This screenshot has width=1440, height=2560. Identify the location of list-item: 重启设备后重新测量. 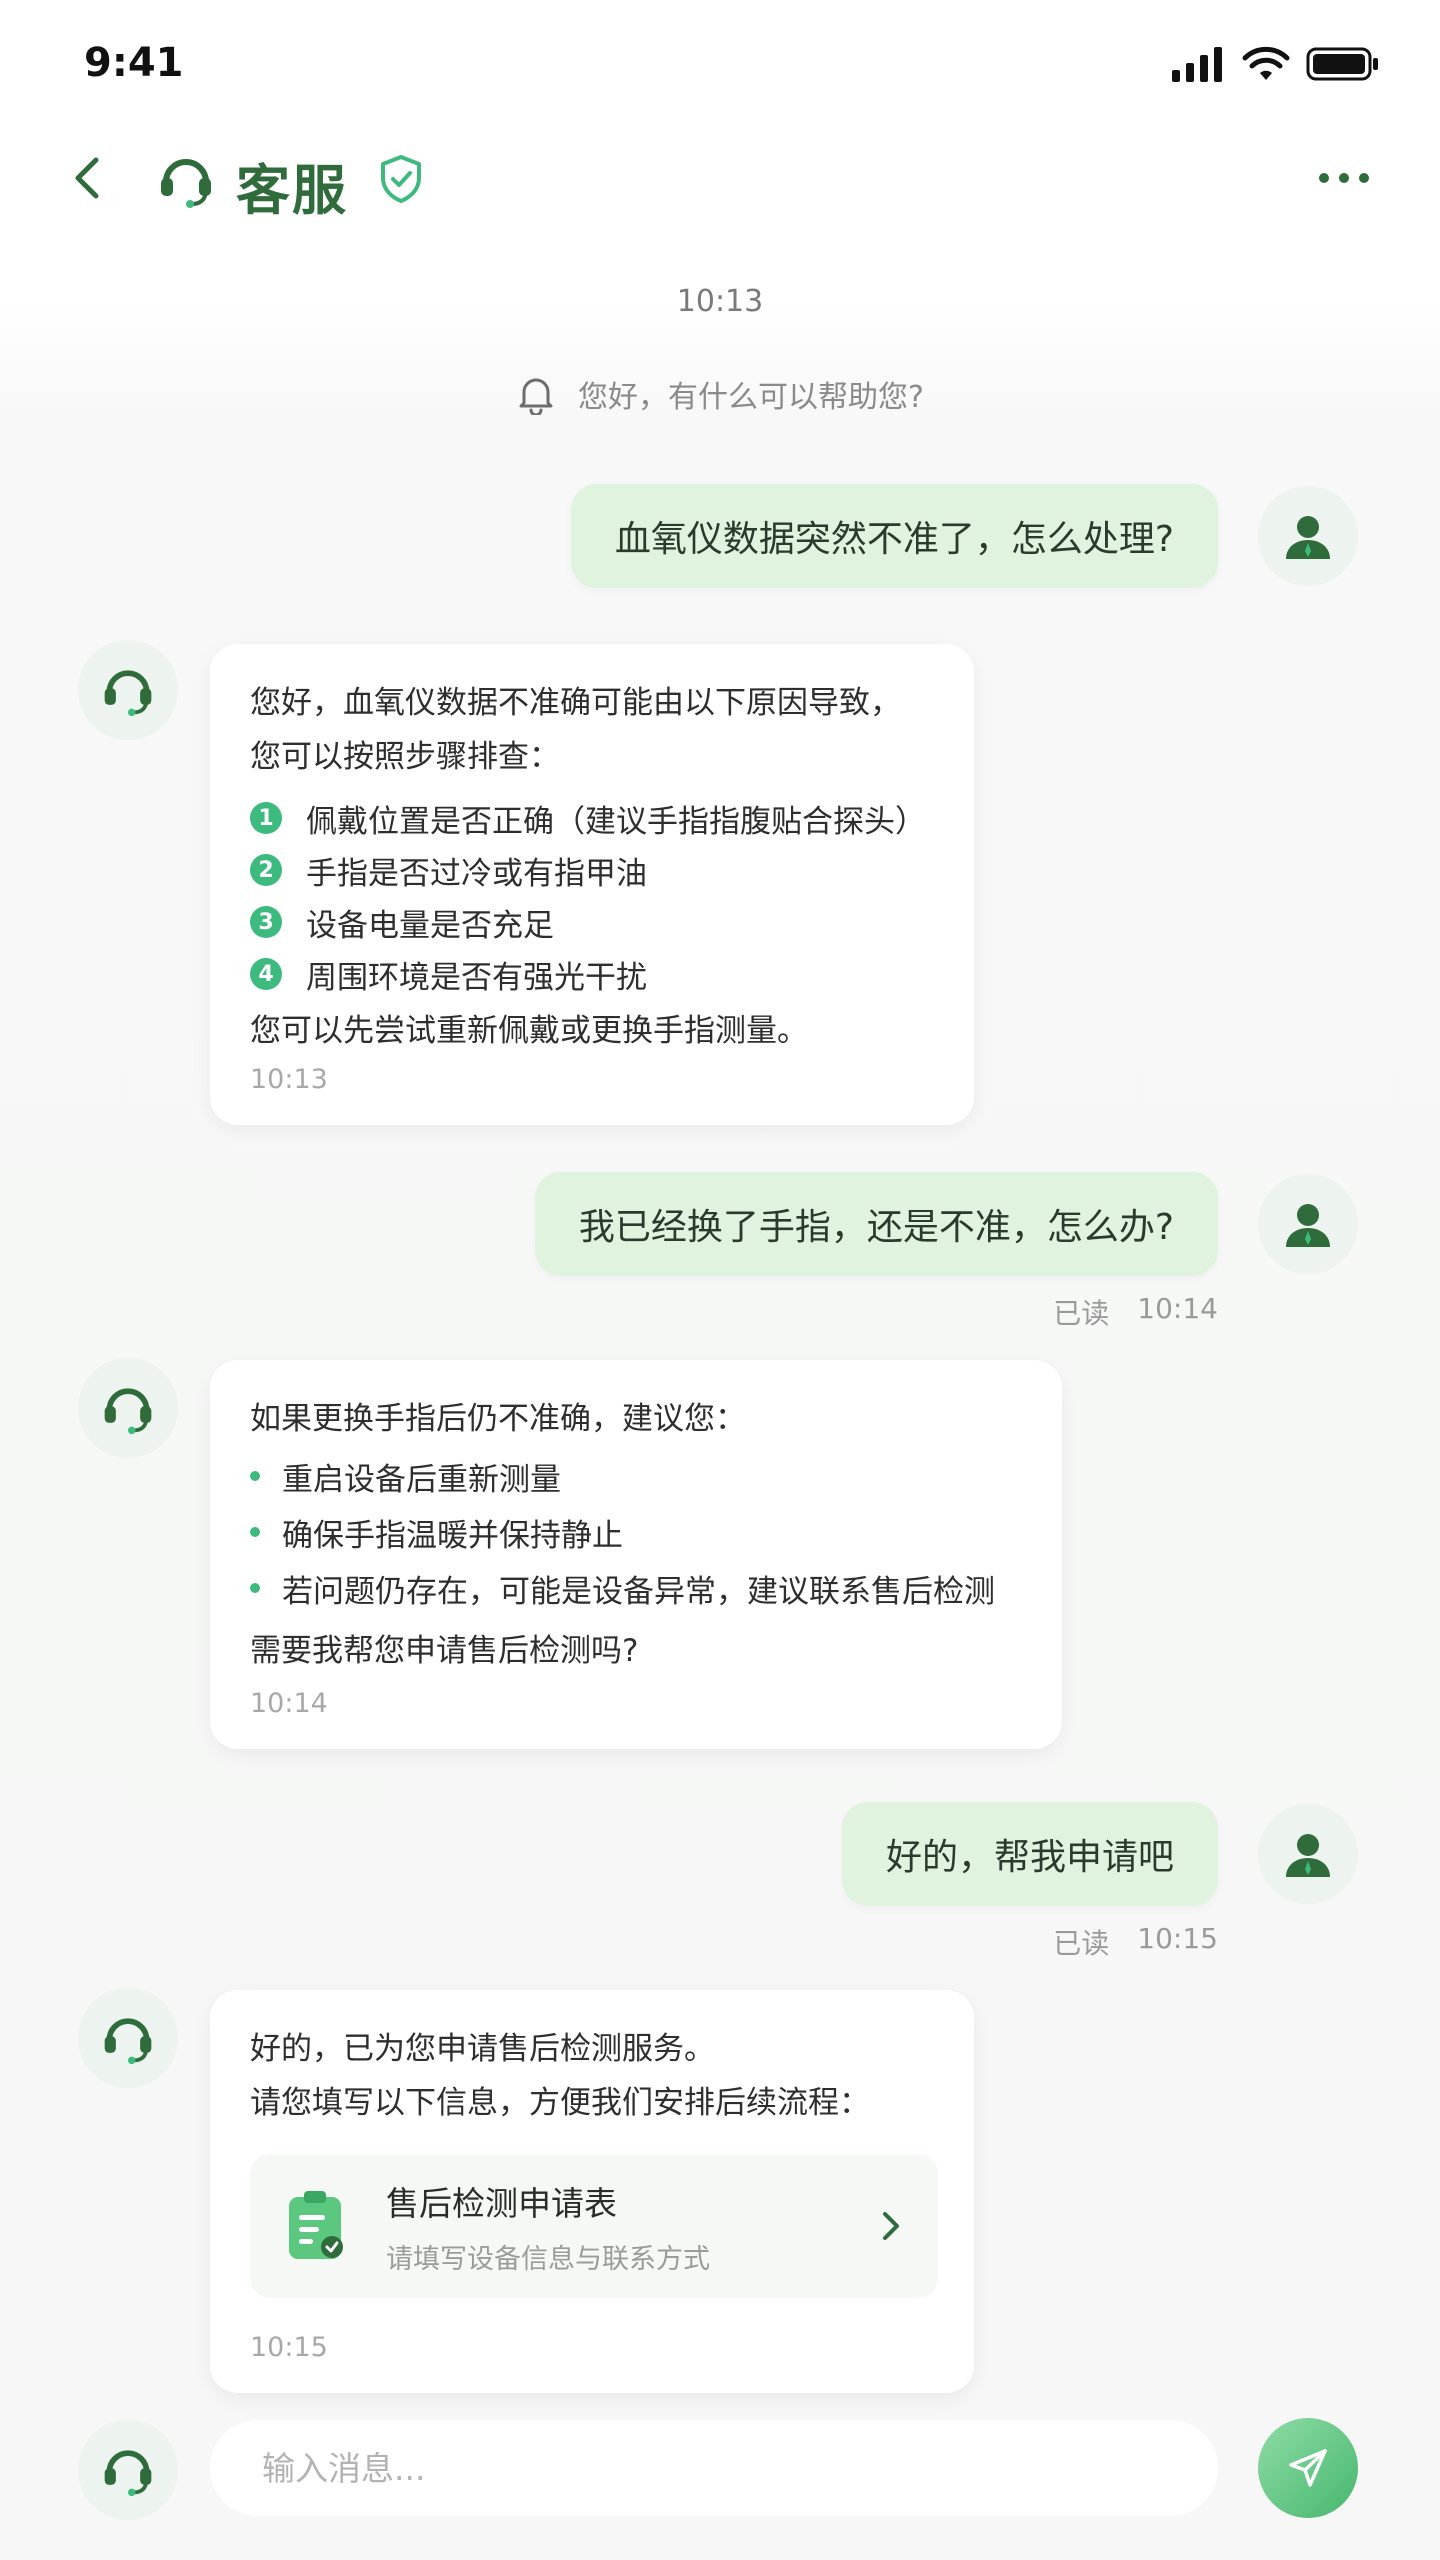
(636, 1476).